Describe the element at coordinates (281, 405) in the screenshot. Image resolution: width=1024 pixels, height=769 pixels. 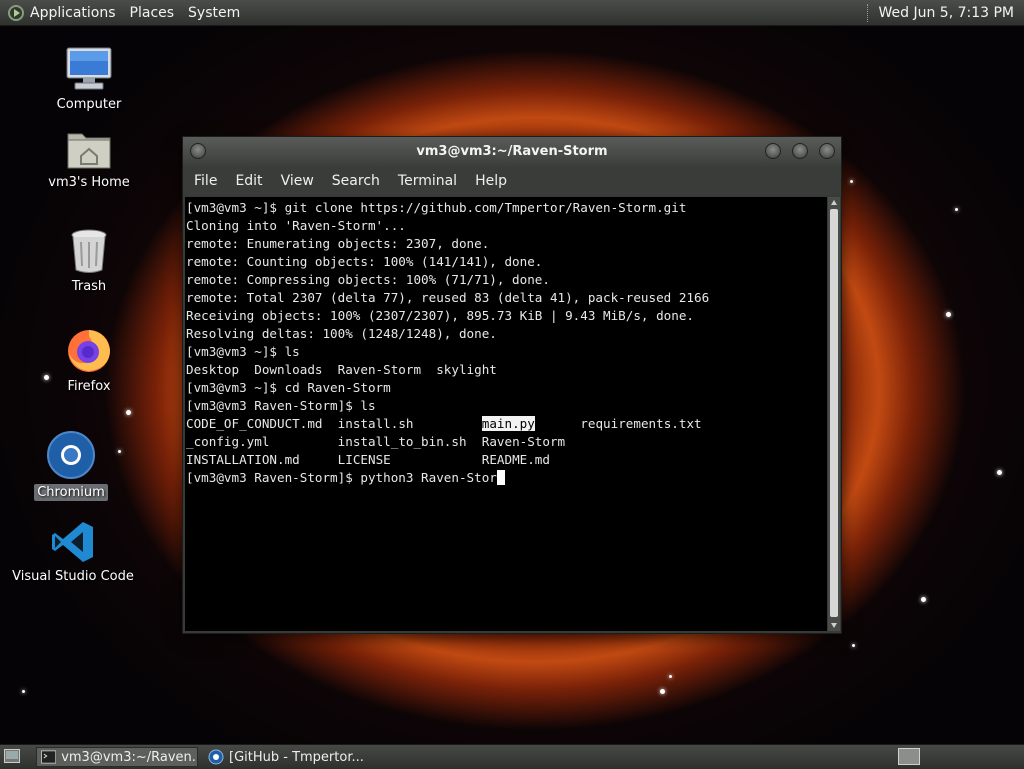
I see `terminal-line: [vm3@vm3 Raven-Storm]$ ls` at that location.